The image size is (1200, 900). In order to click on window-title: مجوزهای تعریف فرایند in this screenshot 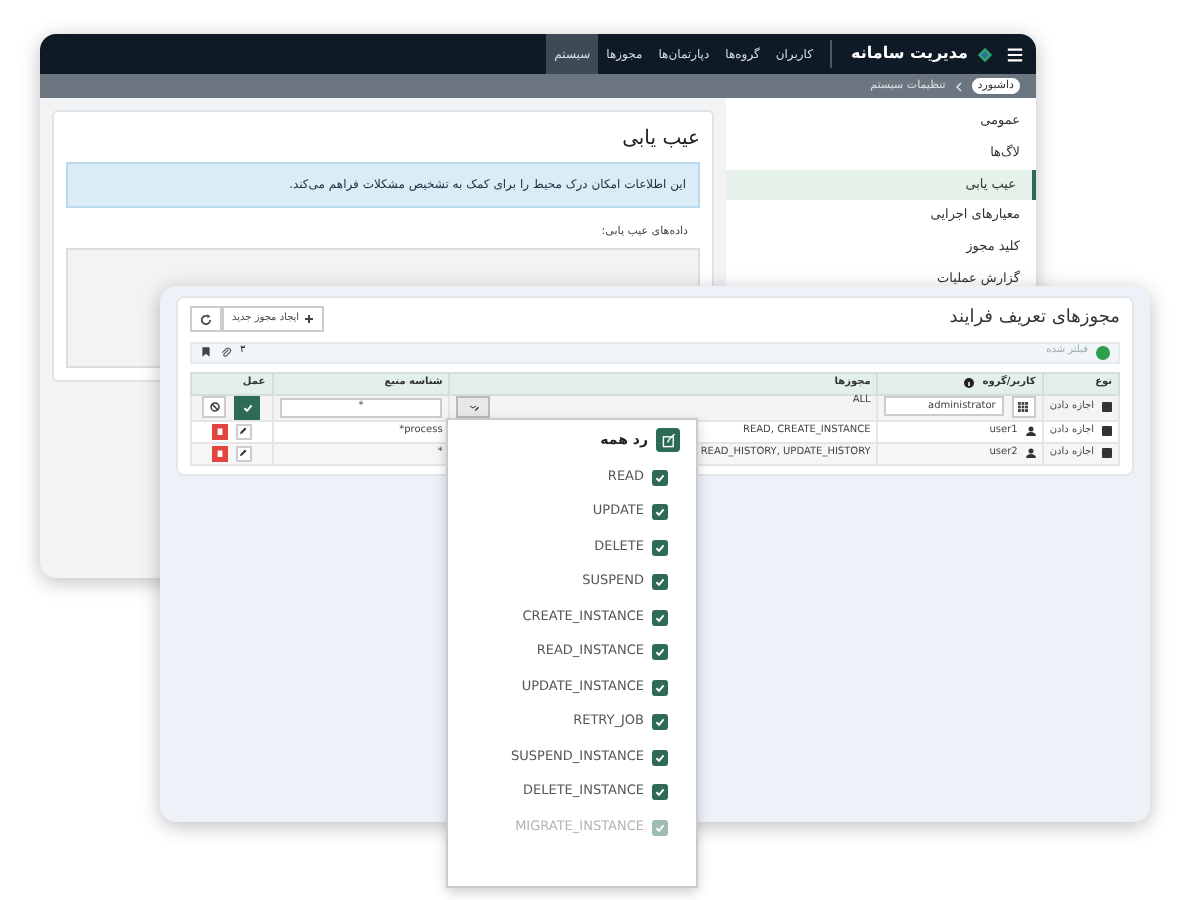, I will do `click(1034, 319)`.